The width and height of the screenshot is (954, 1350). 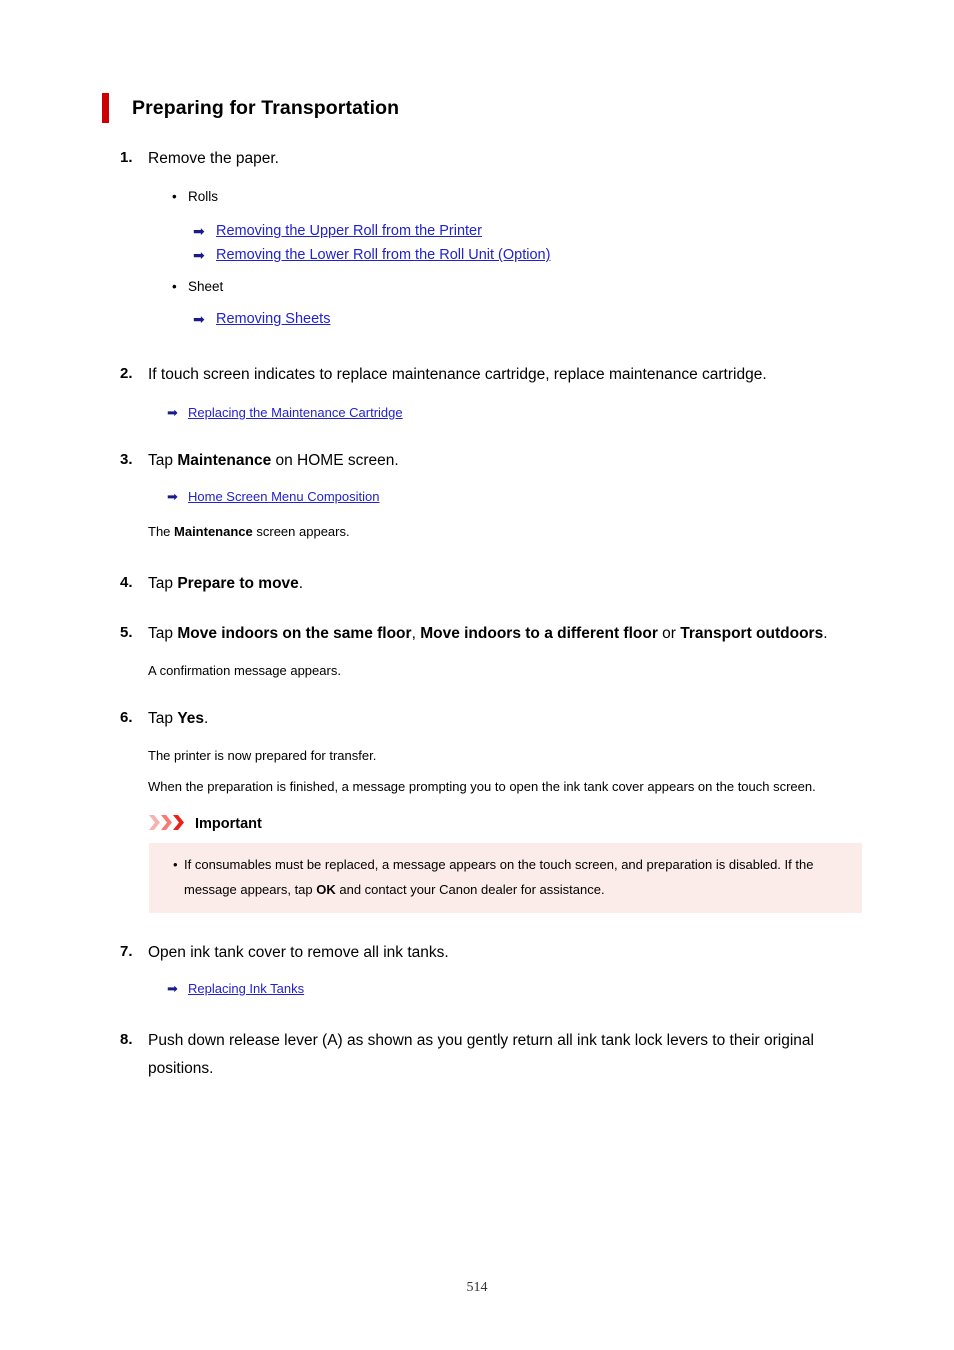 What do you see at coordinates (126, 717) in the screenshot?
I see `step-6-number: 6.` at bounding box center [126, 717].